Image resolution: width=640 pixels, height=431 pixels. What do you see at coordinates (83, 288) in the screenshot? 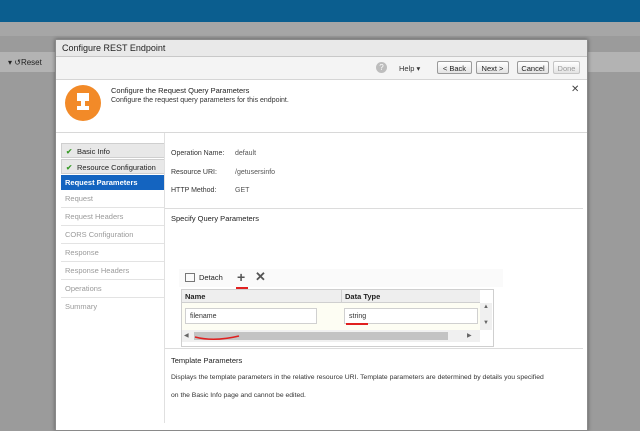
I see `nav-item-operations: Operations` at bounding box center [83, 288].